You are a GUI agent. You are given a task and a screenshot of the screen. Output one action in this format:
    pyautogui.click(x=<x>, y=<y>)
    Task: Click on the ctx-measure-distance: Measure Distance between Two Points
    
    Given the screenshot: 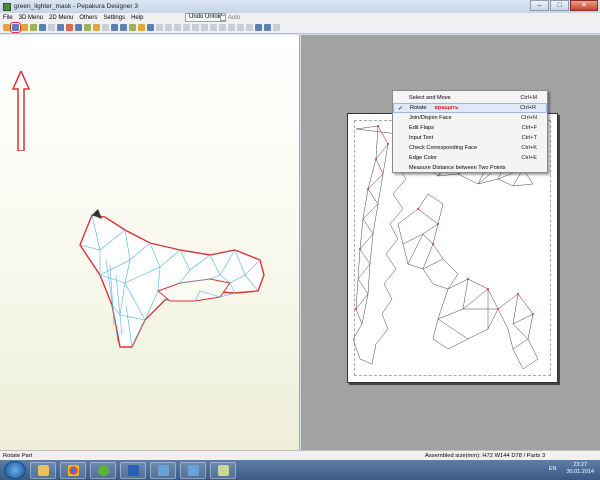 What is the action you would take?
    pyautogui.click(x=470, y=168)
    